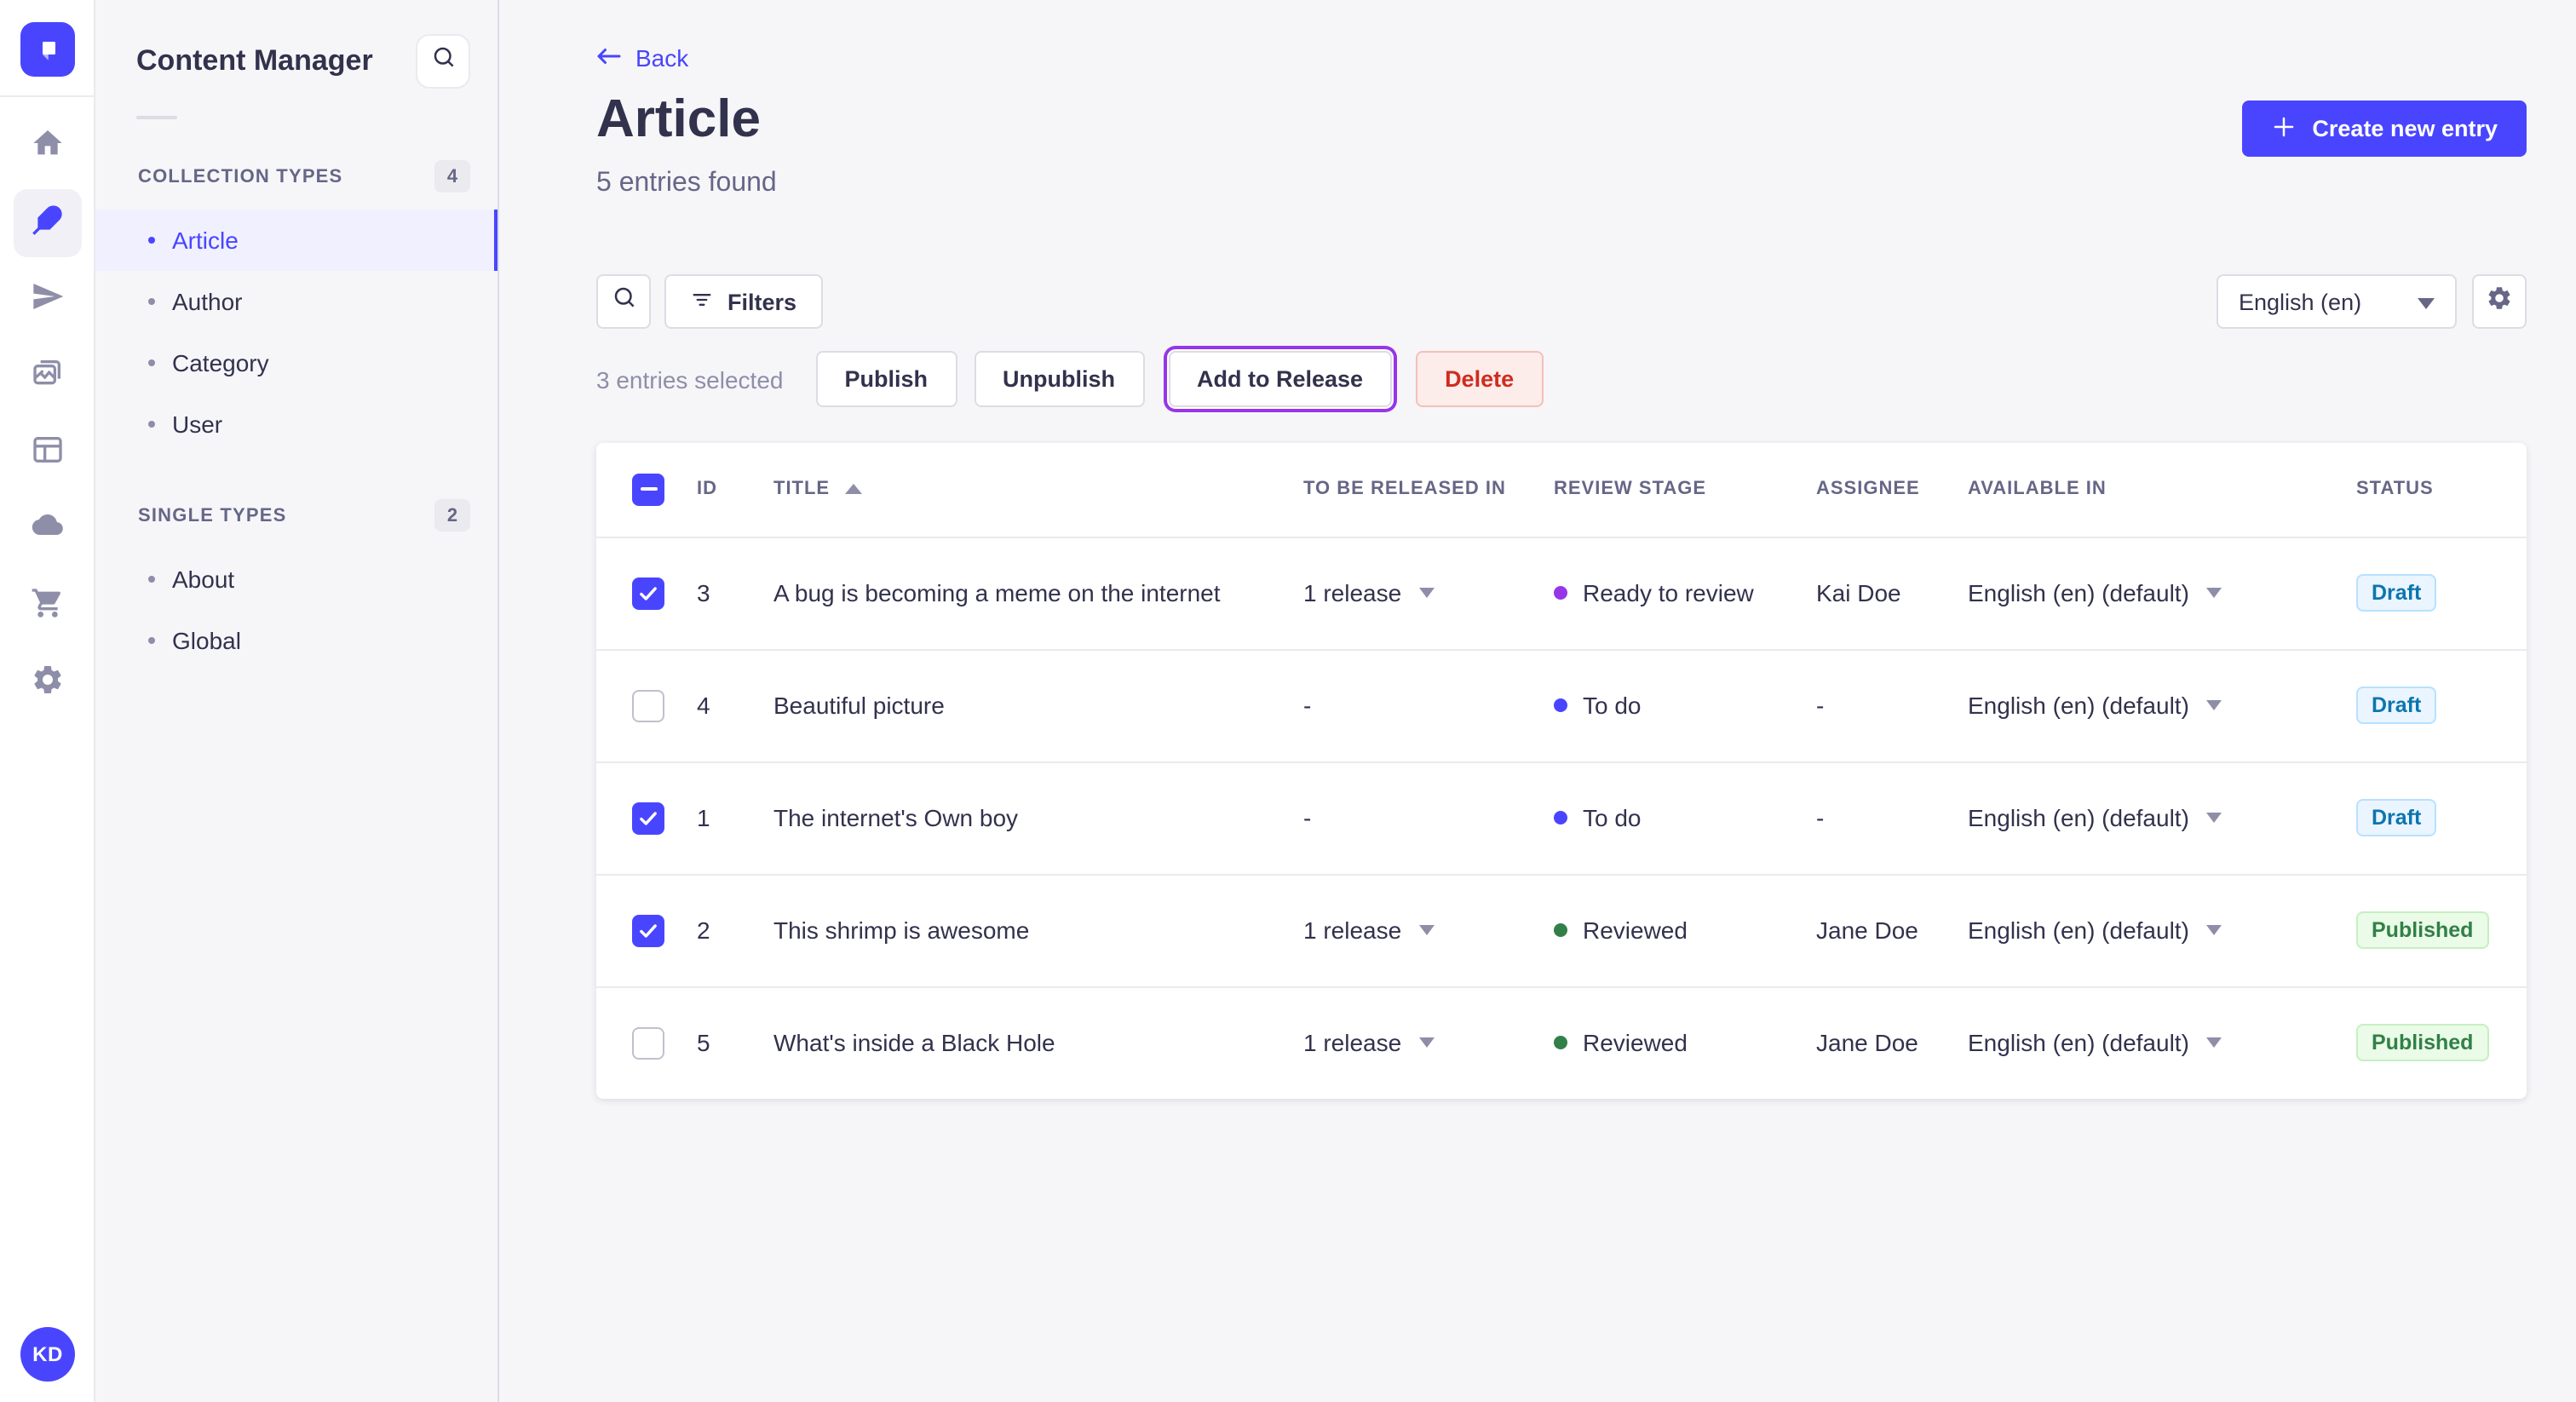  Describe the element at coordinates (859, 705) in the screenshot. I see `cell-title: Beautiful picture` at that location.